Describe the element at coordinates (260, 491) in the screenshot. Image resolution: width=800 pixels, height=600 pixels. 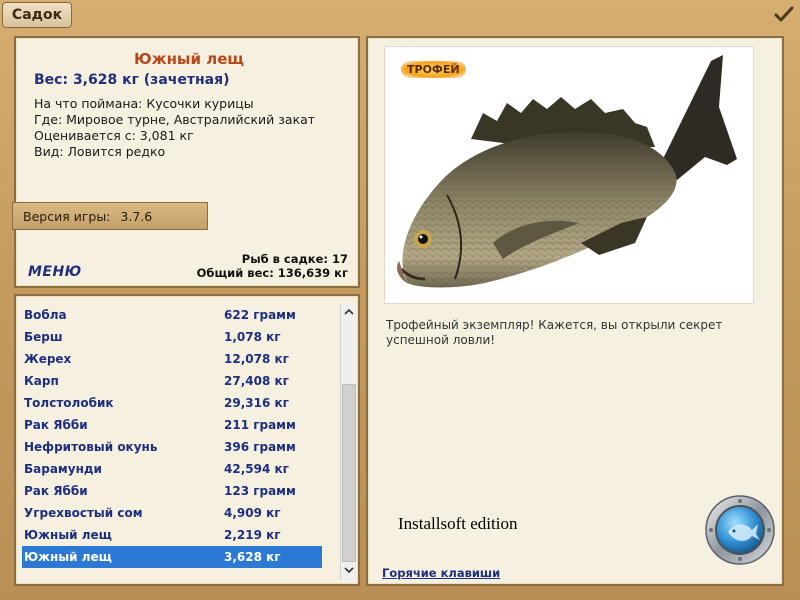
I see `list-item-weight: 123 грамм` at that location.